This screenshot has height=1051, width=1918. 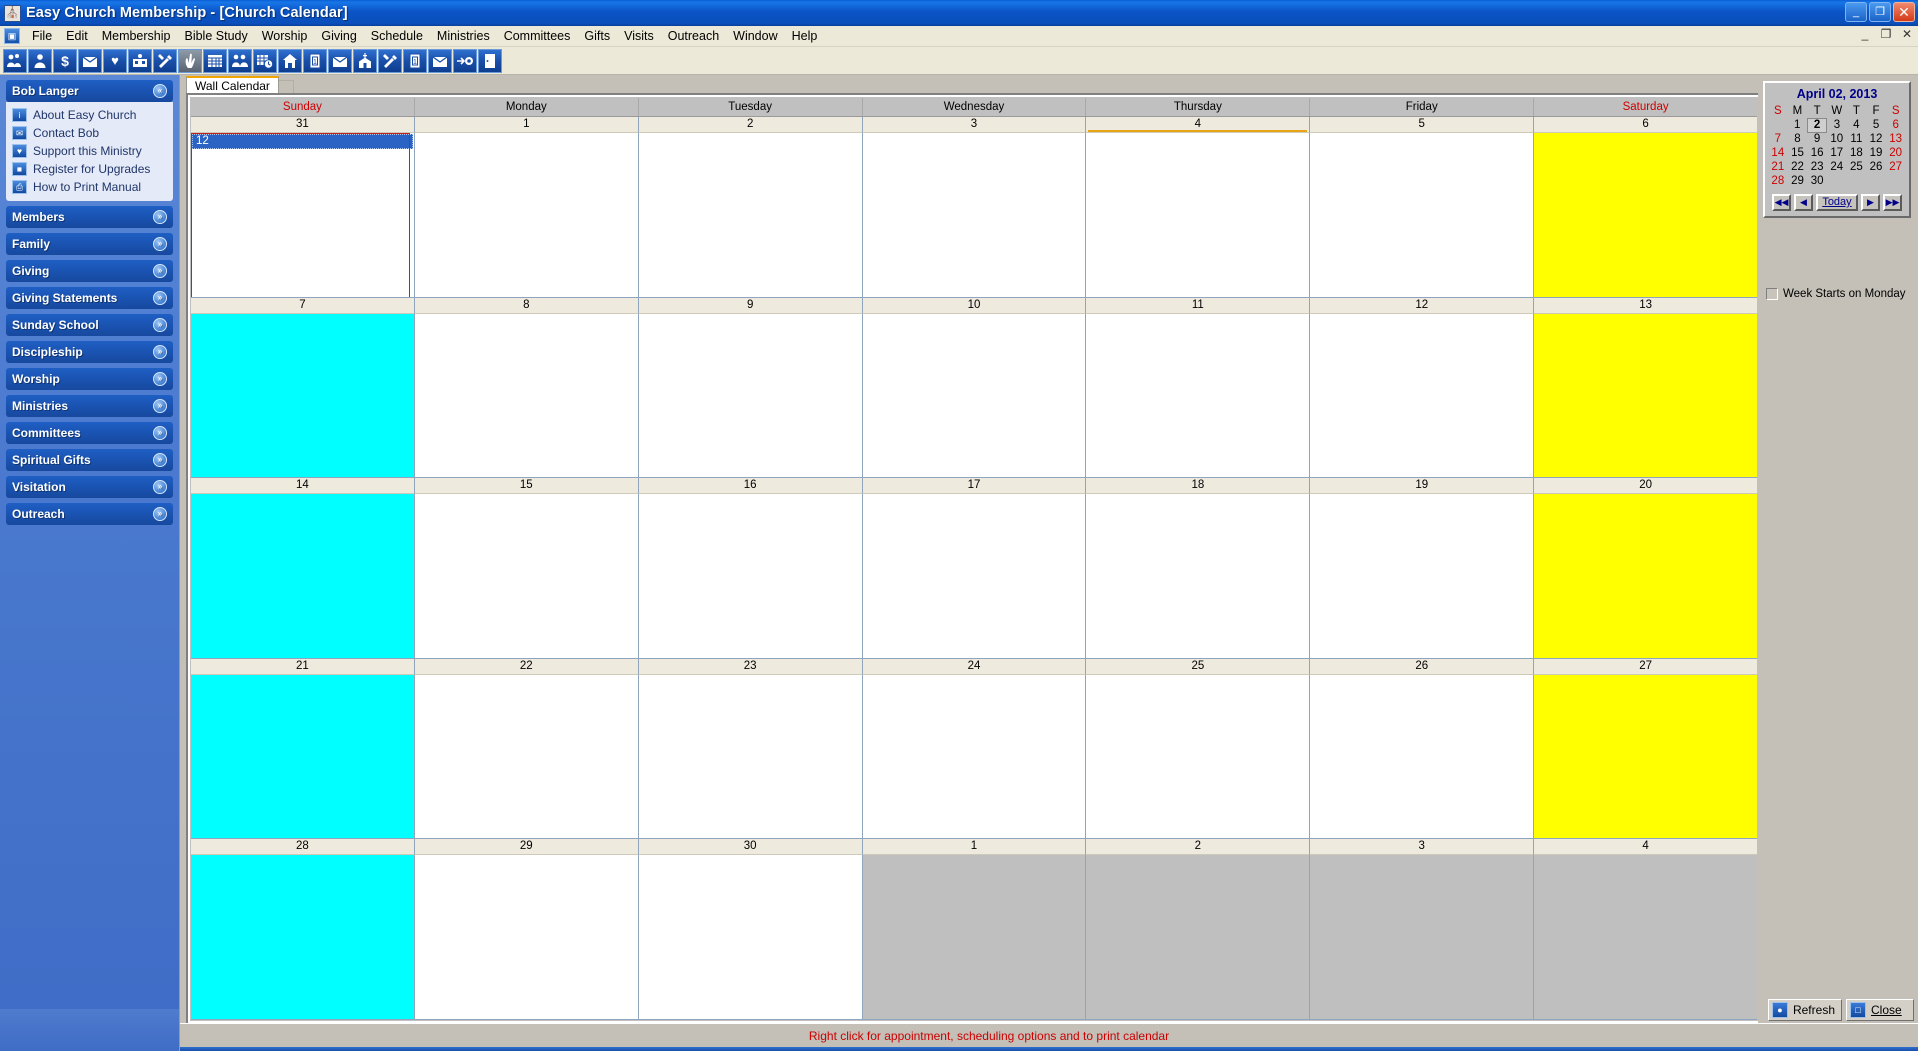 I want to click on tools-icon, so click(x=165, y=60).